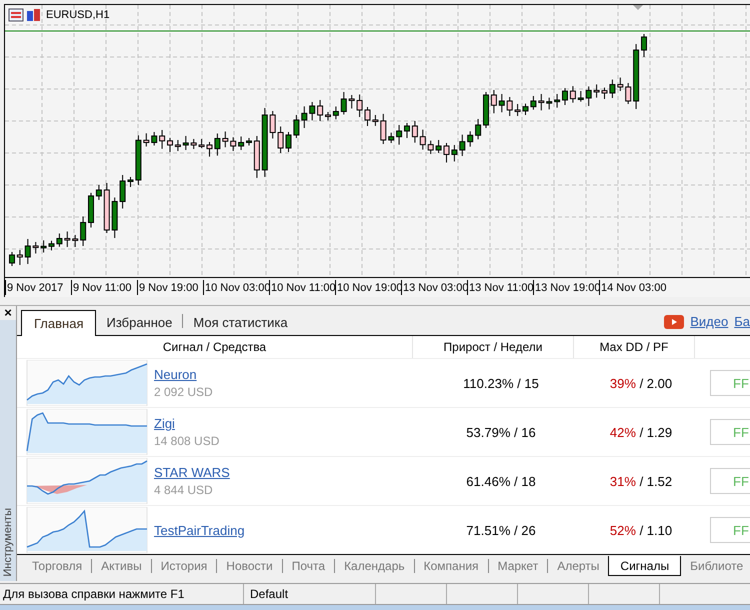  What do you see at coordinates (656, 481) in the screenshot?
I see `profit-factor-text: / 1.52` at bounding box center [656, 481].